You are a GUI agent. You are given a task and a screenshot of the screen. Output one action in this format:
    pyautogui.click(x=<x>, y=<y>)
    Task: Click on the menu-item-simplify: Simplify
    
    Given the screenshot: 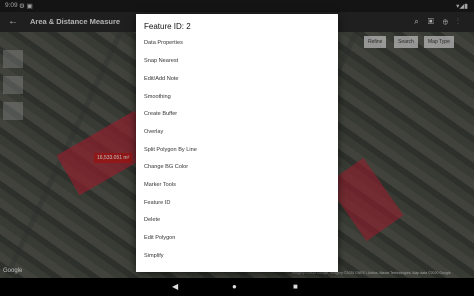 What is the action you would take?
    pyautogui.click(x=154, y=256)
    